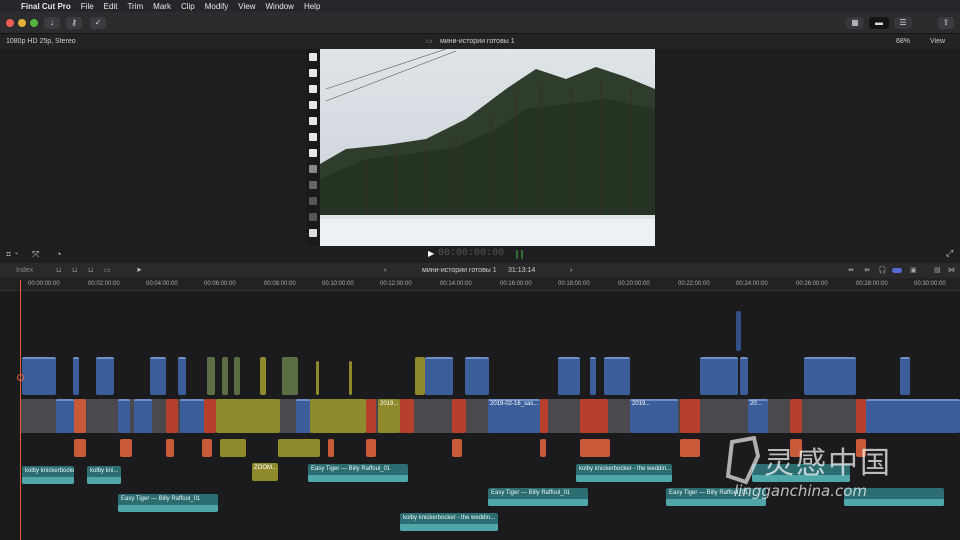  What do you see at coordinates (949, 253) in the screenshot?
I see `fullscreen-icon: ⤢` at bounding box center [949, 253].